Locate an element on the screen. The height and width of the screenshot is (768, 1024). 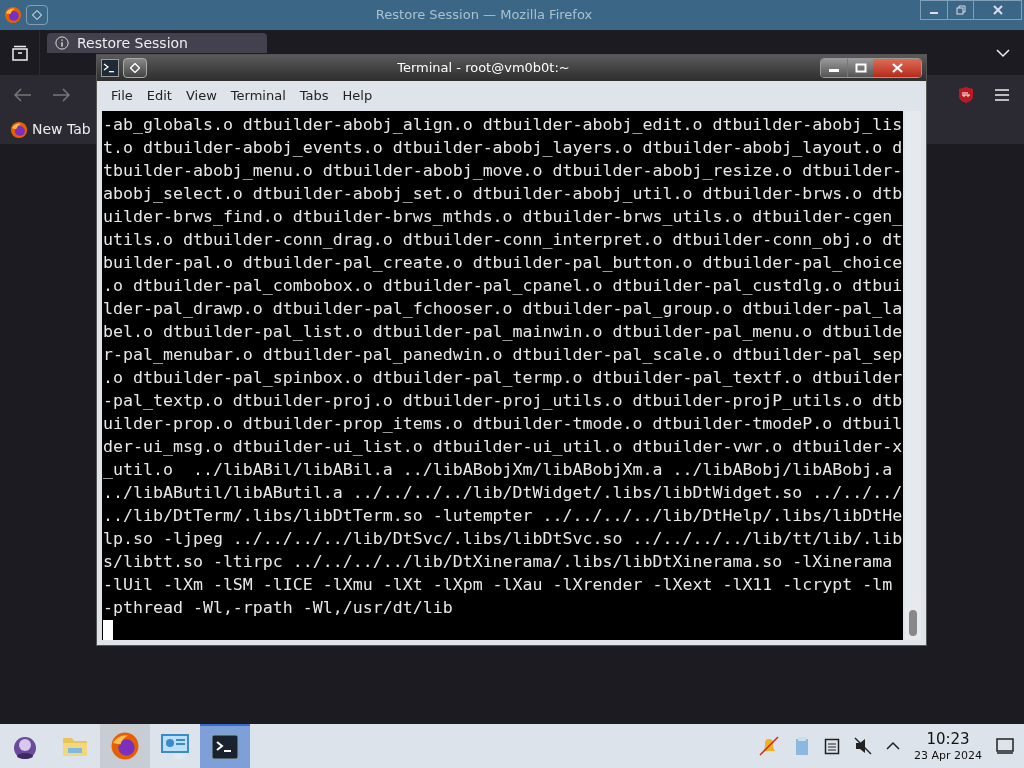
menu-item: Edit is located at coordinates (159, 96).